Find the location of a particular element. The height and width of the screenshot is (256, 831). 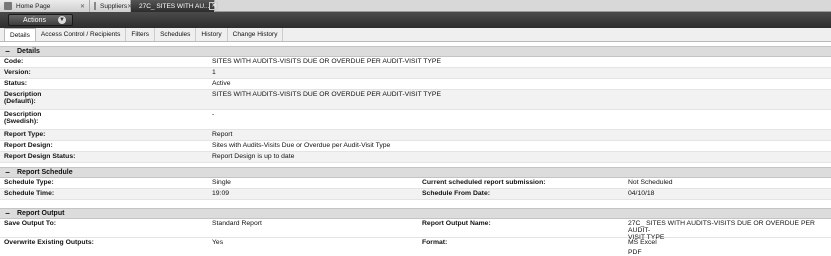

schedule-from-date-value: 04/10/18 is located at coordinates (641, 193).